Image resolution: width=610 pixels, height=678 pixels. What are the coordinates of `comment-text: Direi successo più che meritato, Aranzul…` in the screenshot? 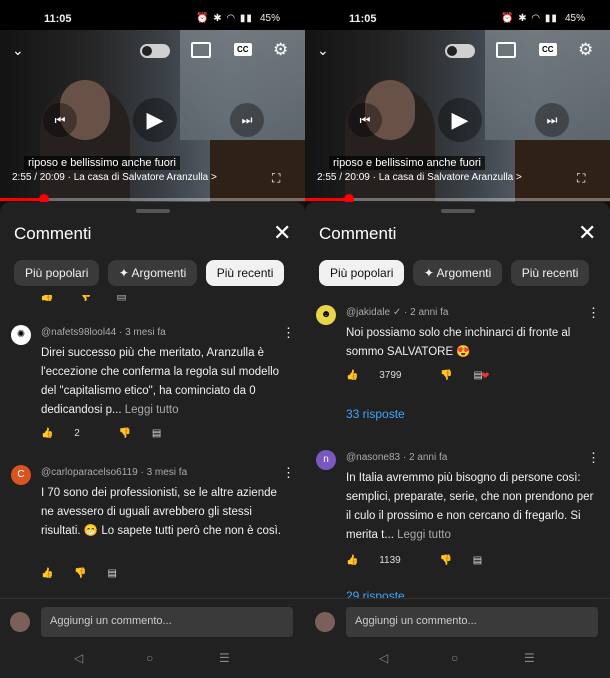 It's located at (166, 382).